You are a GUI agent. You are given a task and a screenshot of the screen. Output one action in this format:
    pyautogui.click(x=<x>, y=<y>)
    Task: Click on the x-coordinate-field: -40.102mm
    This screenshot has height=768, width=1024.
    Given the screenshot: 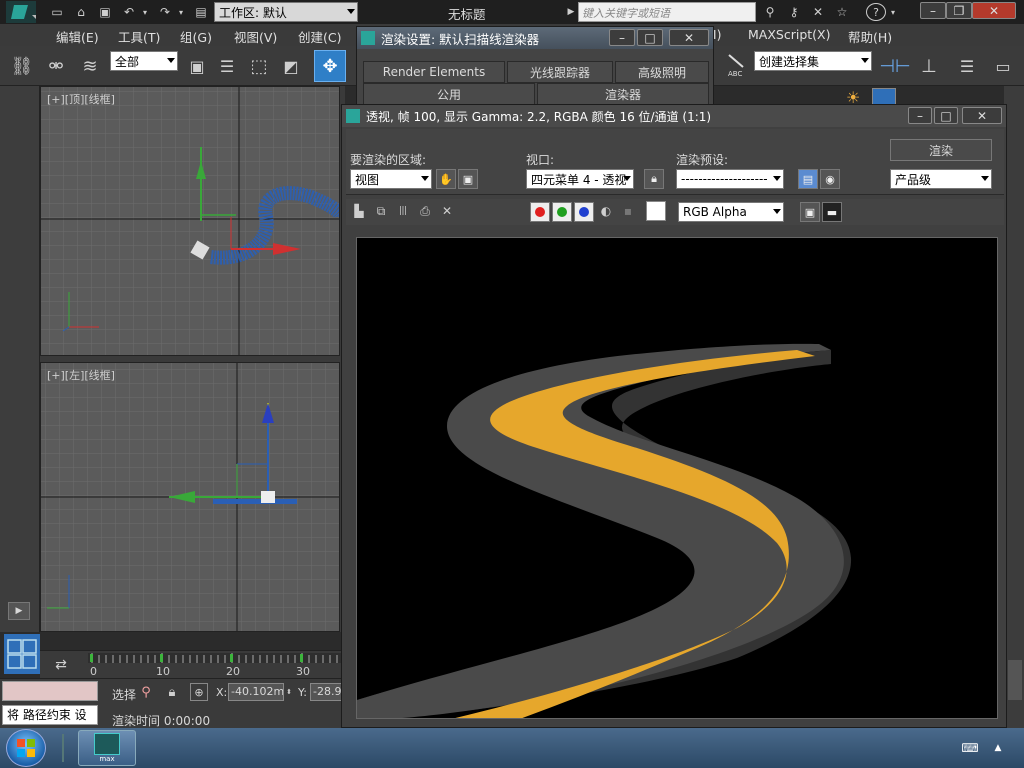 What is the action you would take?
    pyautogui.click(x=256, y=692)
    